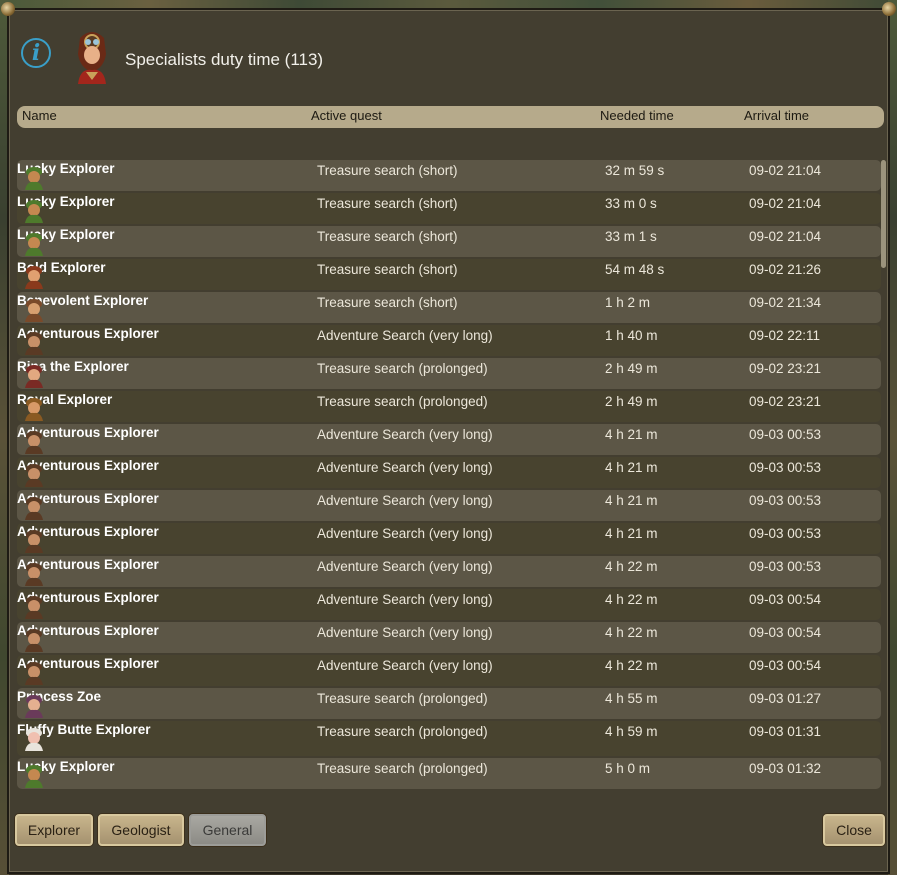 The width and height of the screenshot is (897, 875). What do you see at coordinates (224, 59) in the screenshot?
I see `window-title: Specialists duty time (113)` at bounding box center [224, 59].